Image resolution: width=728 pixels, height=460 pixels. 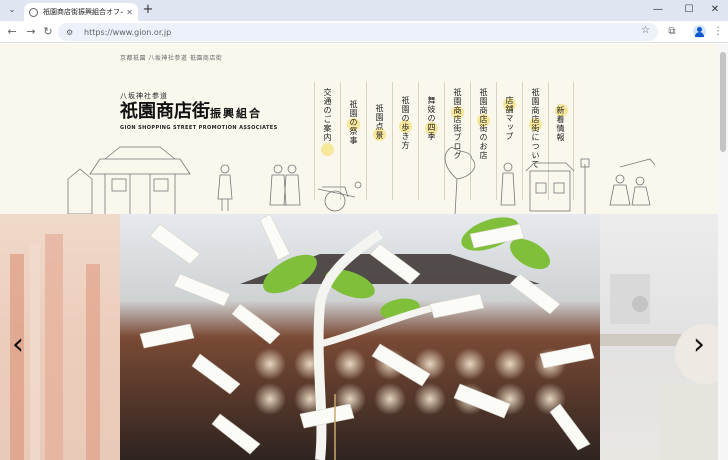 I want to click on nav-label: 店舗マップ, so click(x=509, y=118).